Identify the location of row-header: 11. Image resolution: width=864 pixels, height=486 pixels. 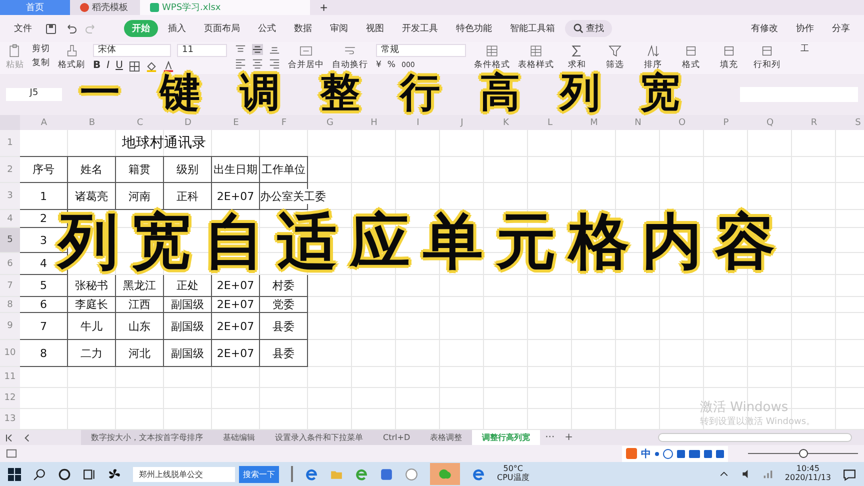
(10, 377).